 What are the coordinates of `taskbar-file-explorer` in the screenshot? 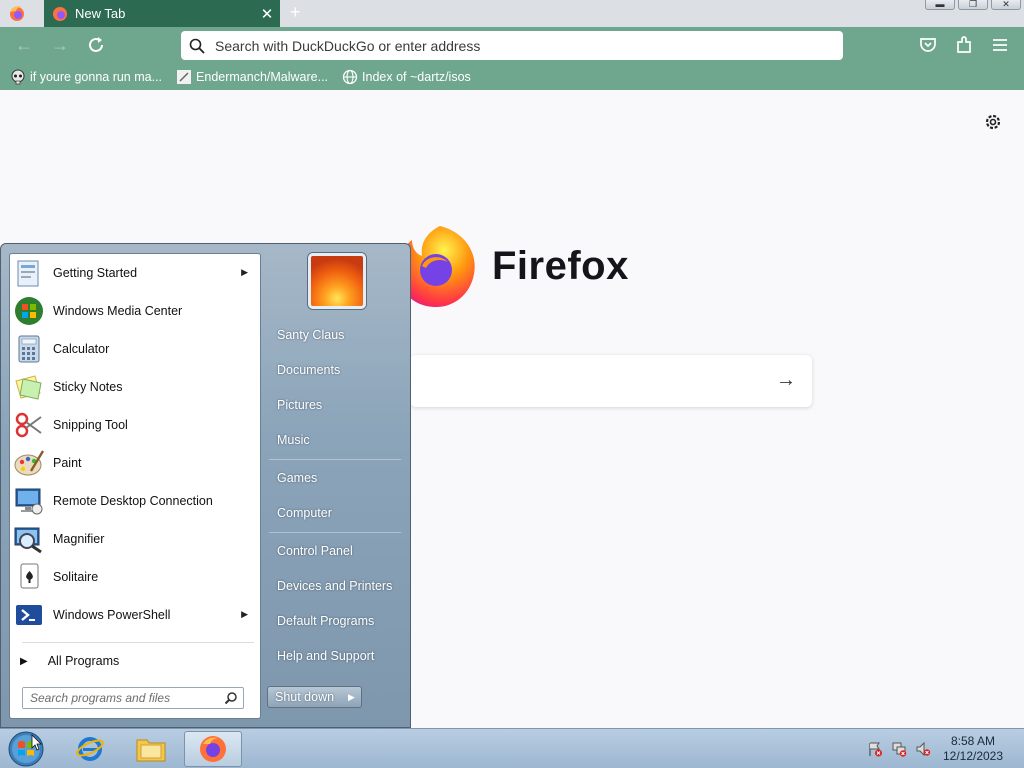 It's located at (151, 749).